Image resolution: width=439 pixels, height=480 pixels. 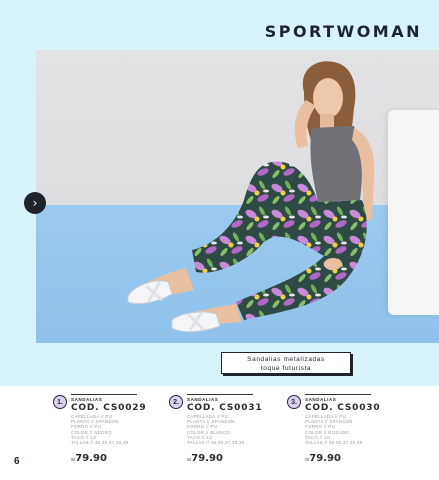 I want to click on photo-caption: Sandalias metalizadas toque futurista, so click(x=286, y=363).